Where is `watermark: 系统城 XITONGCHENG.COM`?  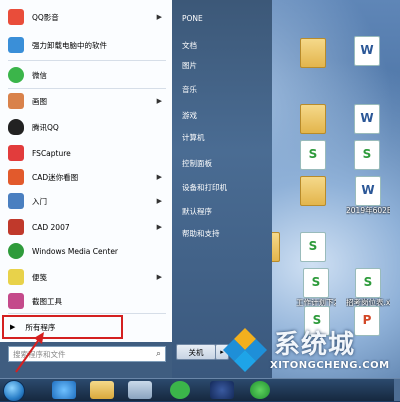
watermark: 系统城 XITONGCHENG.COM is located at coordinates (311, 350).